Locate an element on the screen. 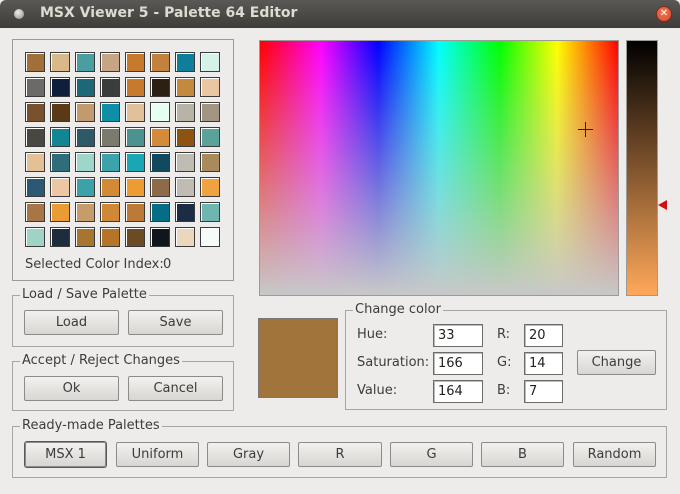 The width and height of the screenshot is (680, 494). palette-gray-button: Gray is located at coordinates (248, 454).